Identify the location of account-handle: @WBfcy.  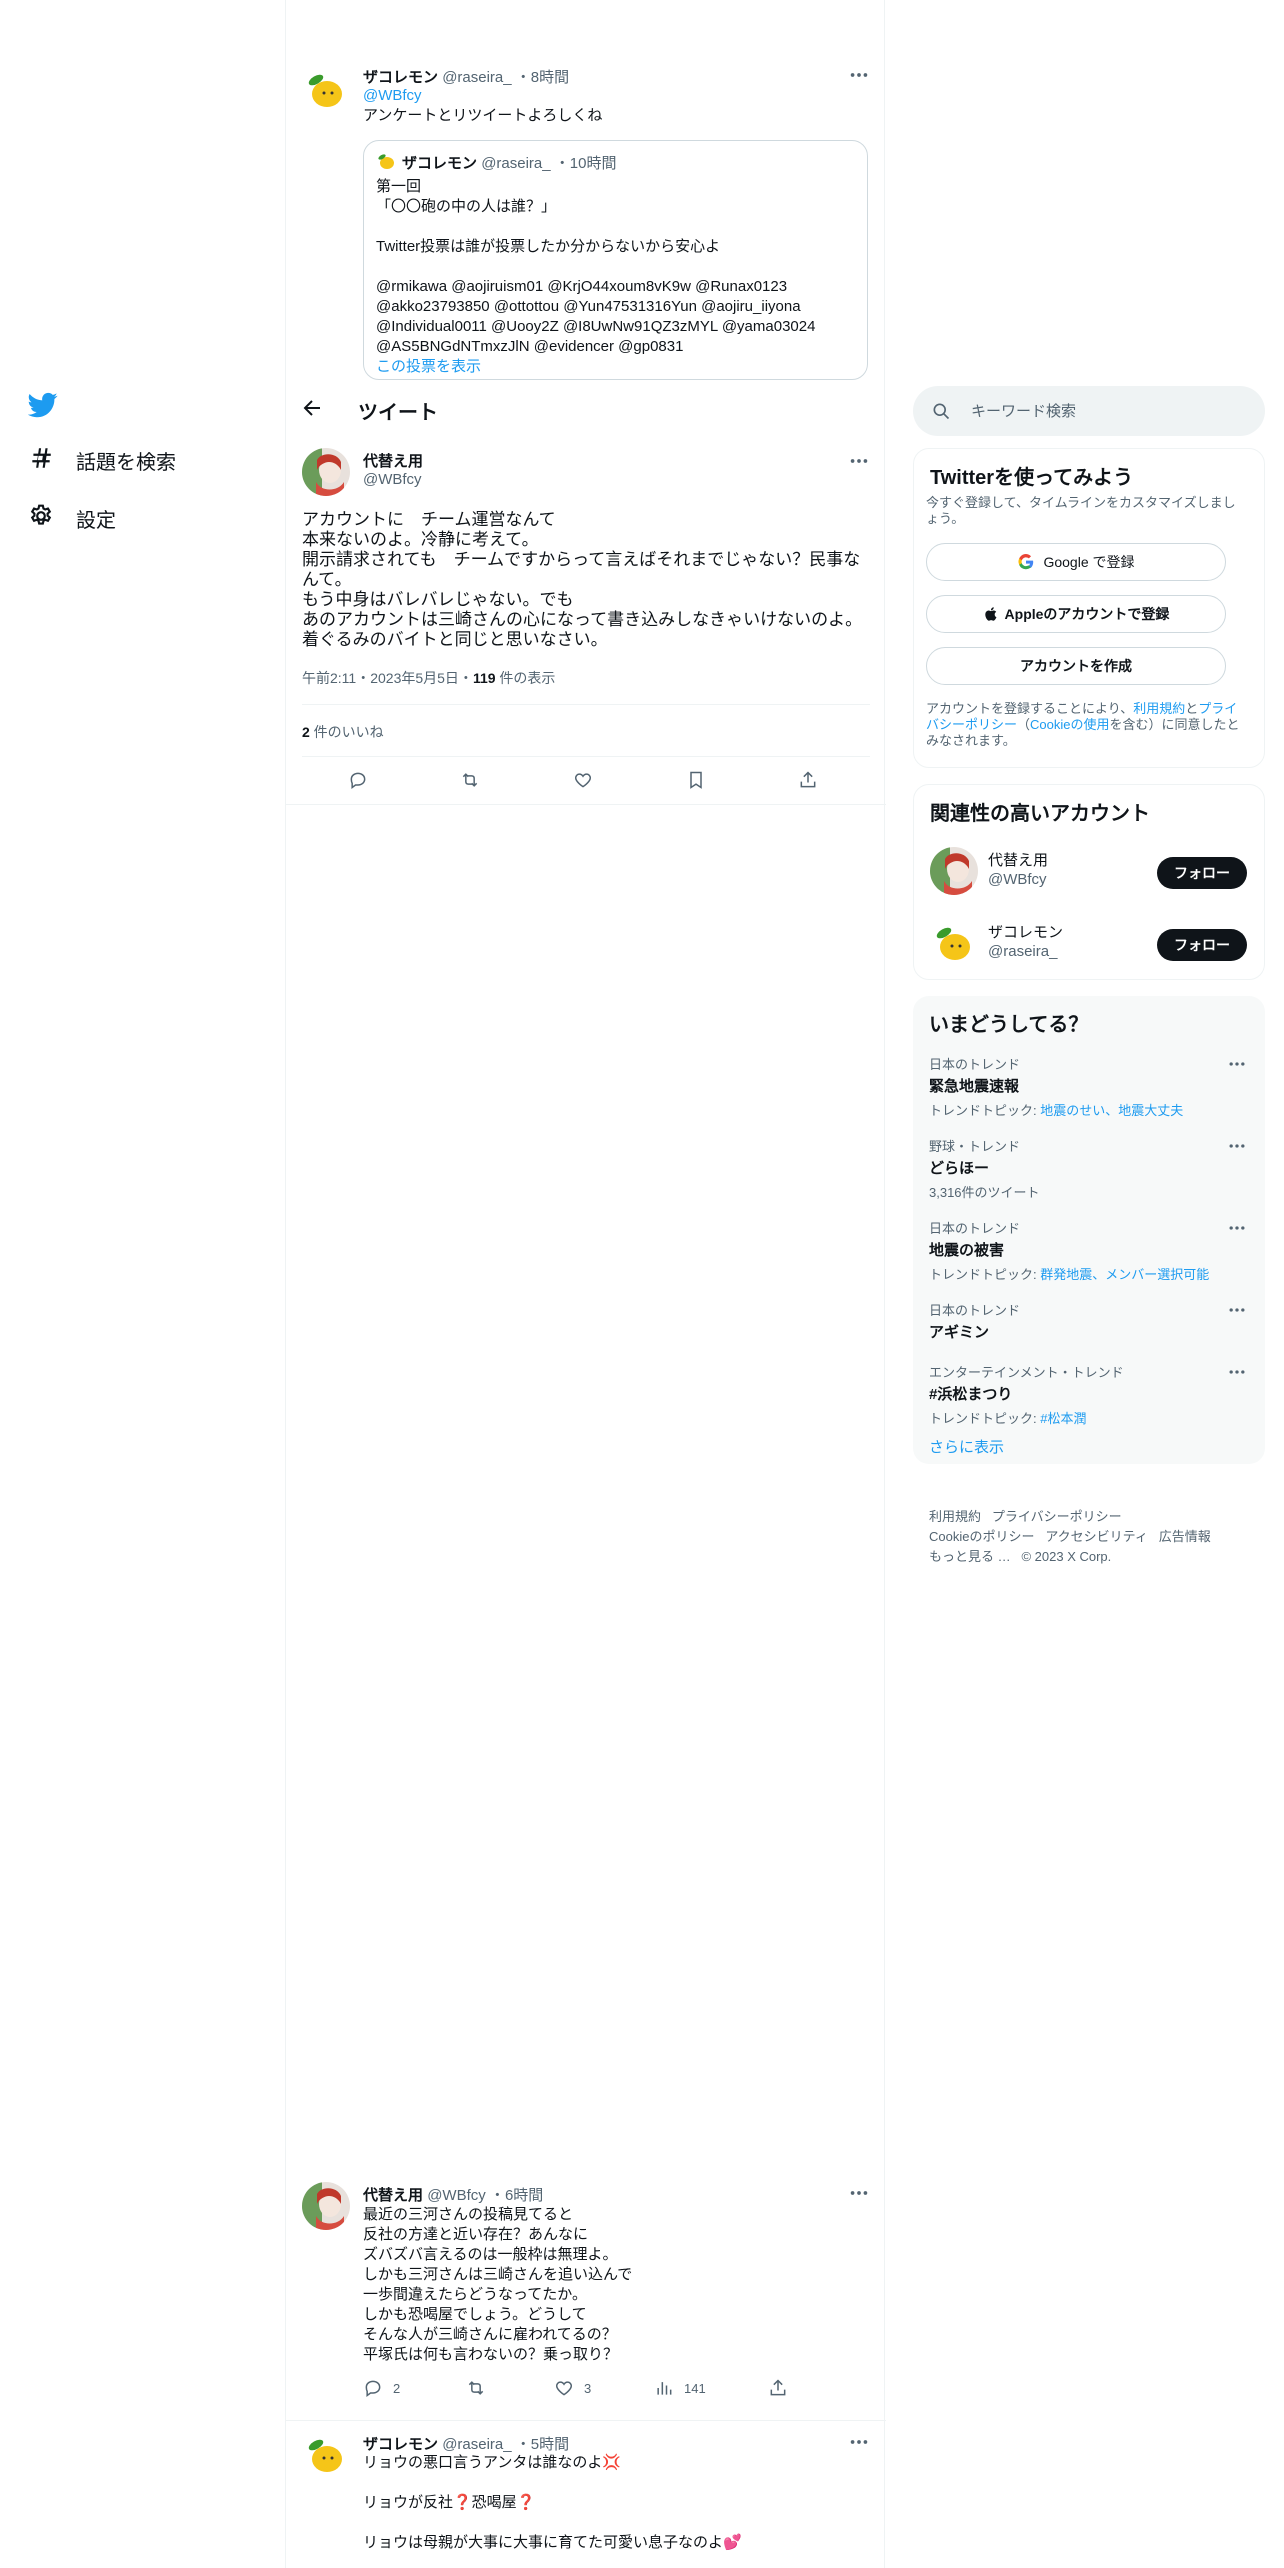
(1017, 879).